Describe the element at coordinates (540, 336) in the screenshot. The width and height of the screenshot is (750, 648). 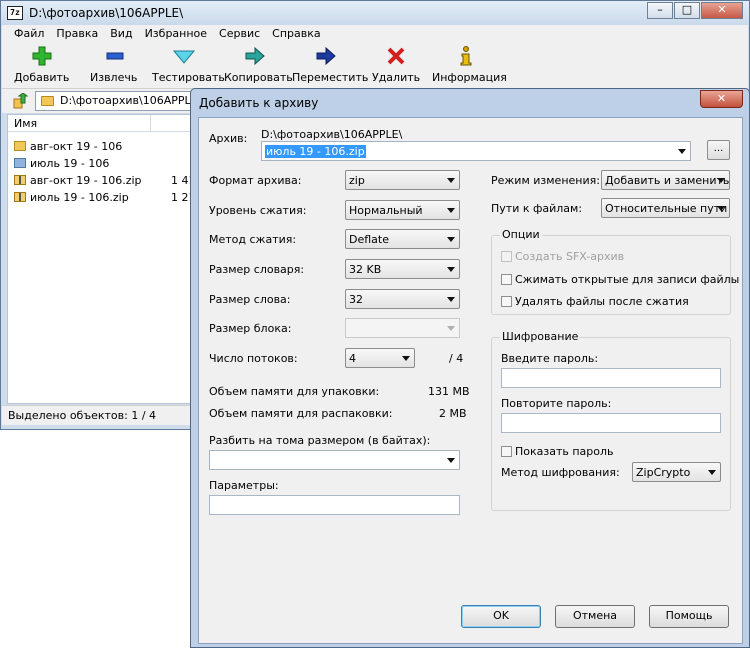
I see `encryption-title: Шифрование` at that location.